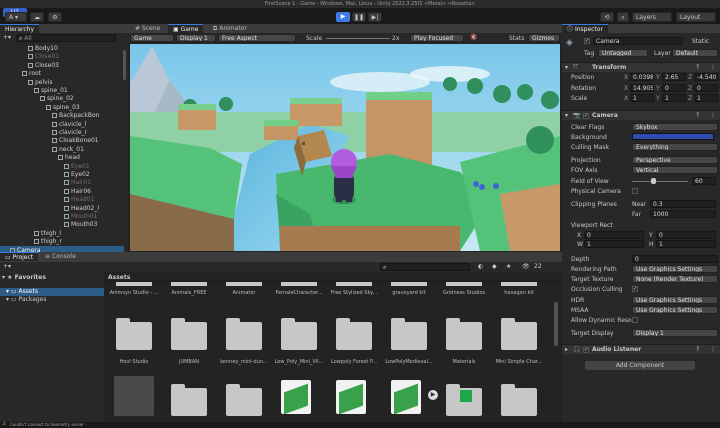  I want to click on static-toggle: Static, so click(700, 41).